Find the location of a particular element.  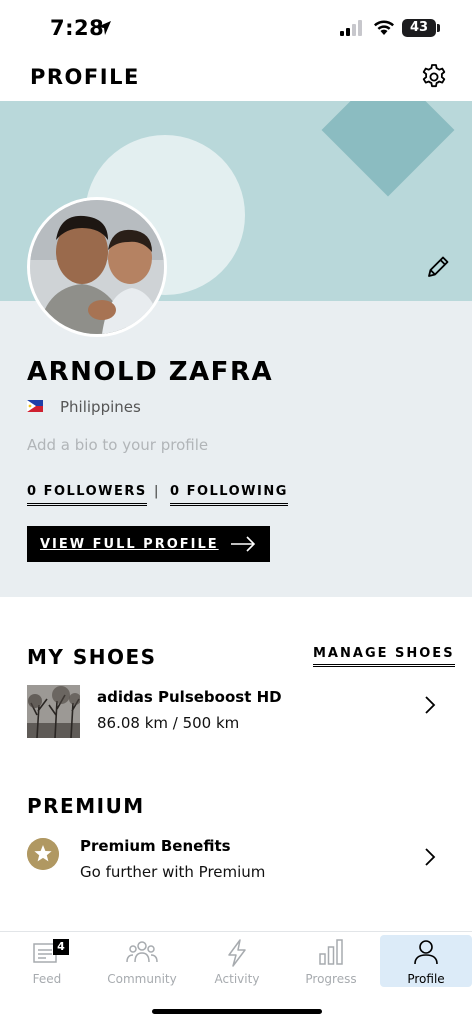

tab-progress: Progress is located at coordinates (331, 961).